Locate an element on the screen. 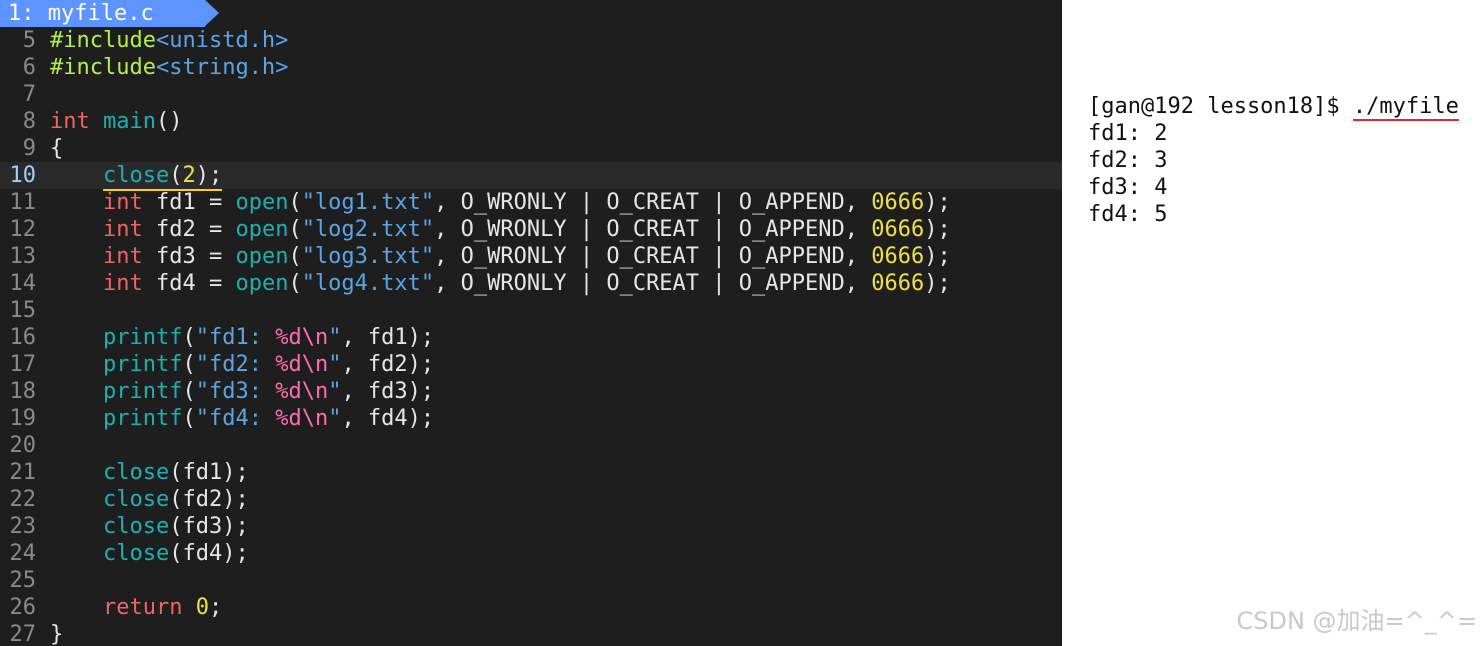 This screenshot has height=646, width=1483. code-text: close(fd4); is located at coordinates (149, 553).